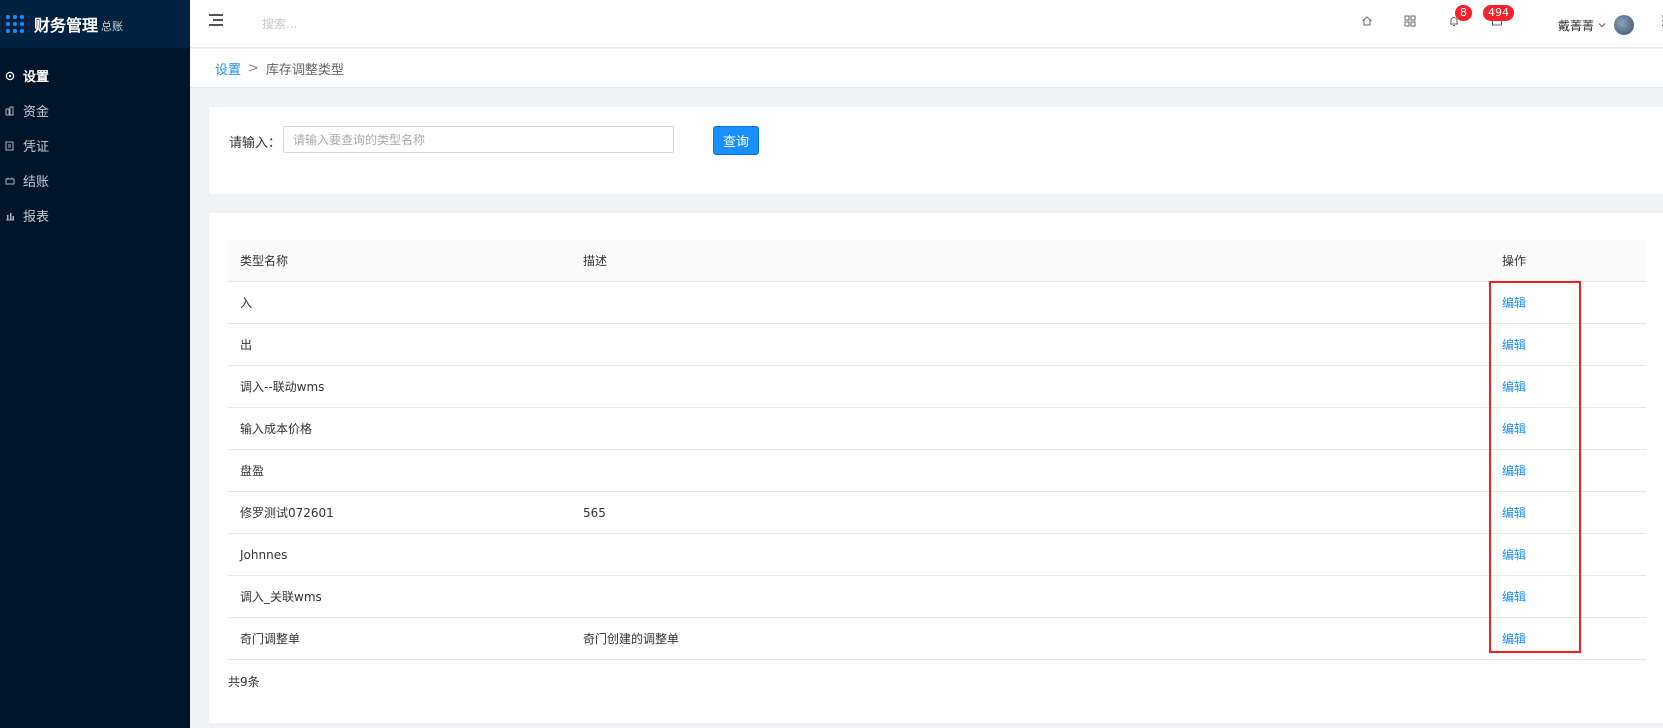 The height and width of the screenshot is (728, 1663). Describe the element at coordinates (10, 76) in the screenshot. I see `settings-icon` at that location.